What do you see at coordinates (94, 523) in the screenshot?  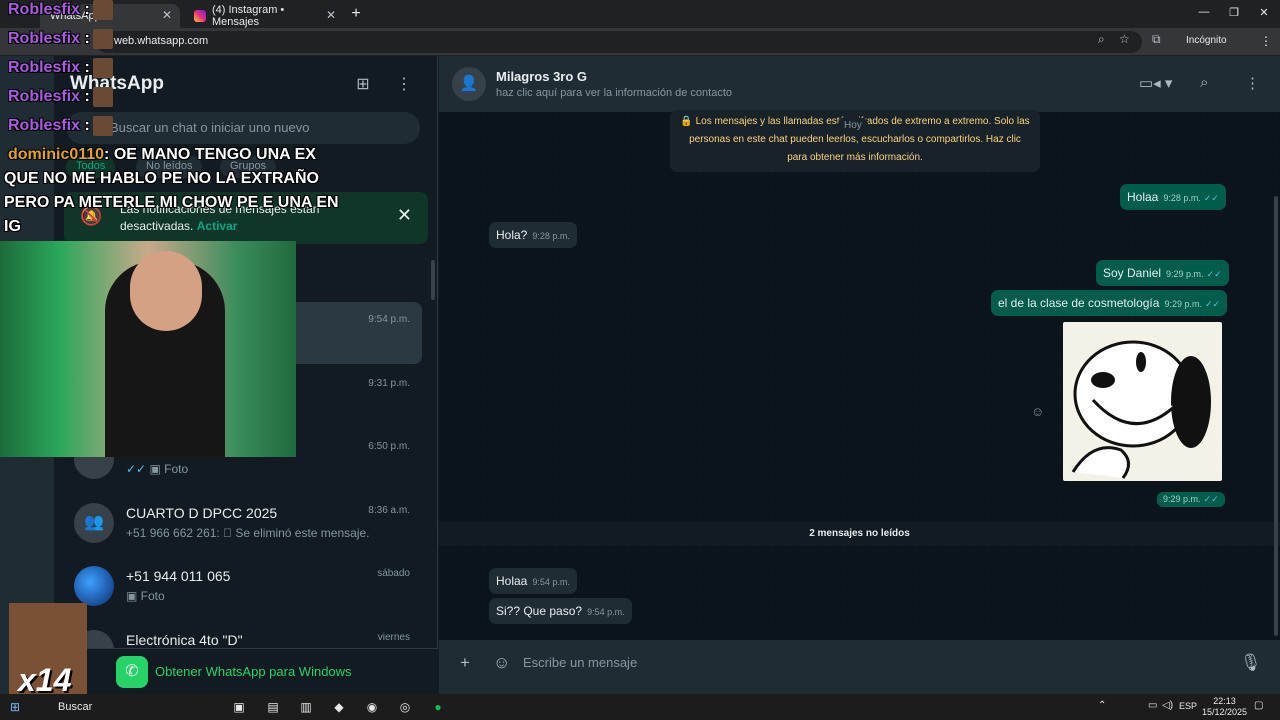 I see `group-avatar-icon: 👥` at bounding box center [94, 523].